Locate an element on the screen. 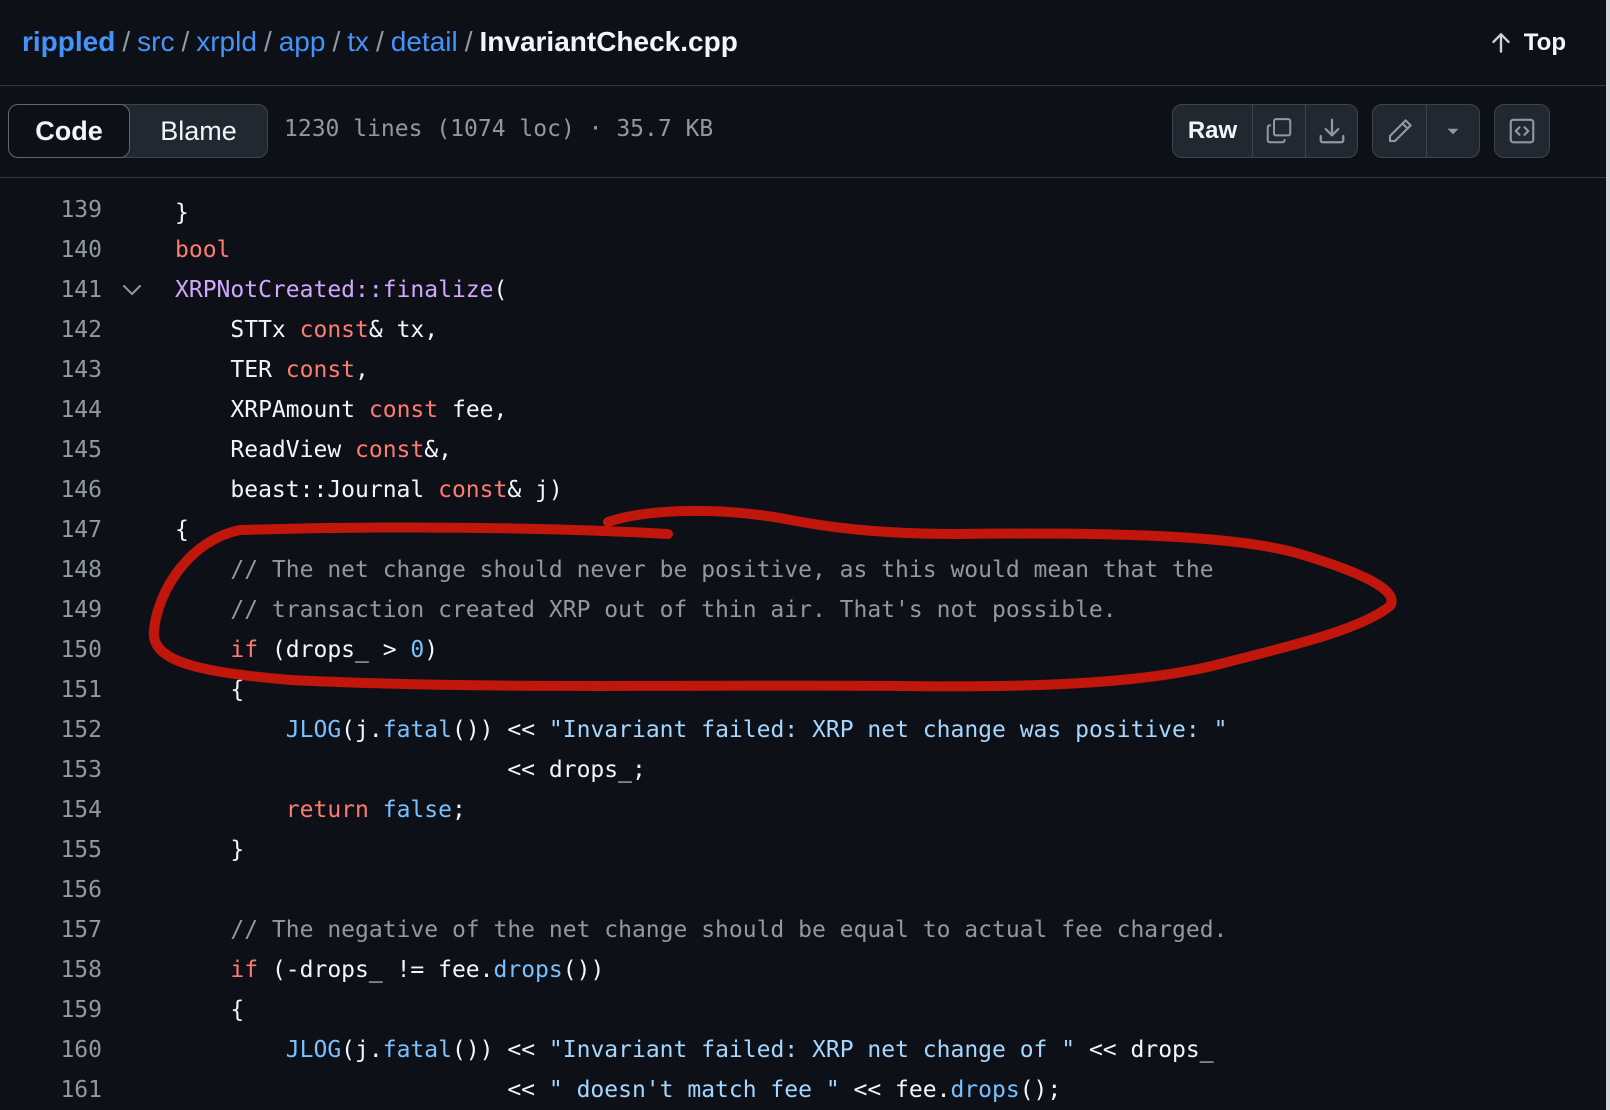 This screenshot has height=1110, width=1610. breadcrumb-src-link: src is located at coordinates (155, 41).